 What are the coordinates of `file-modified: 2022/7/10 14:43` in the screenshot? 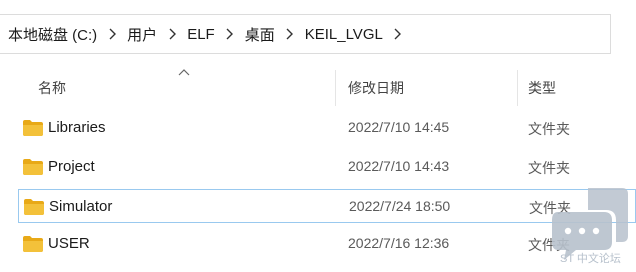 It's located at (399, 166).